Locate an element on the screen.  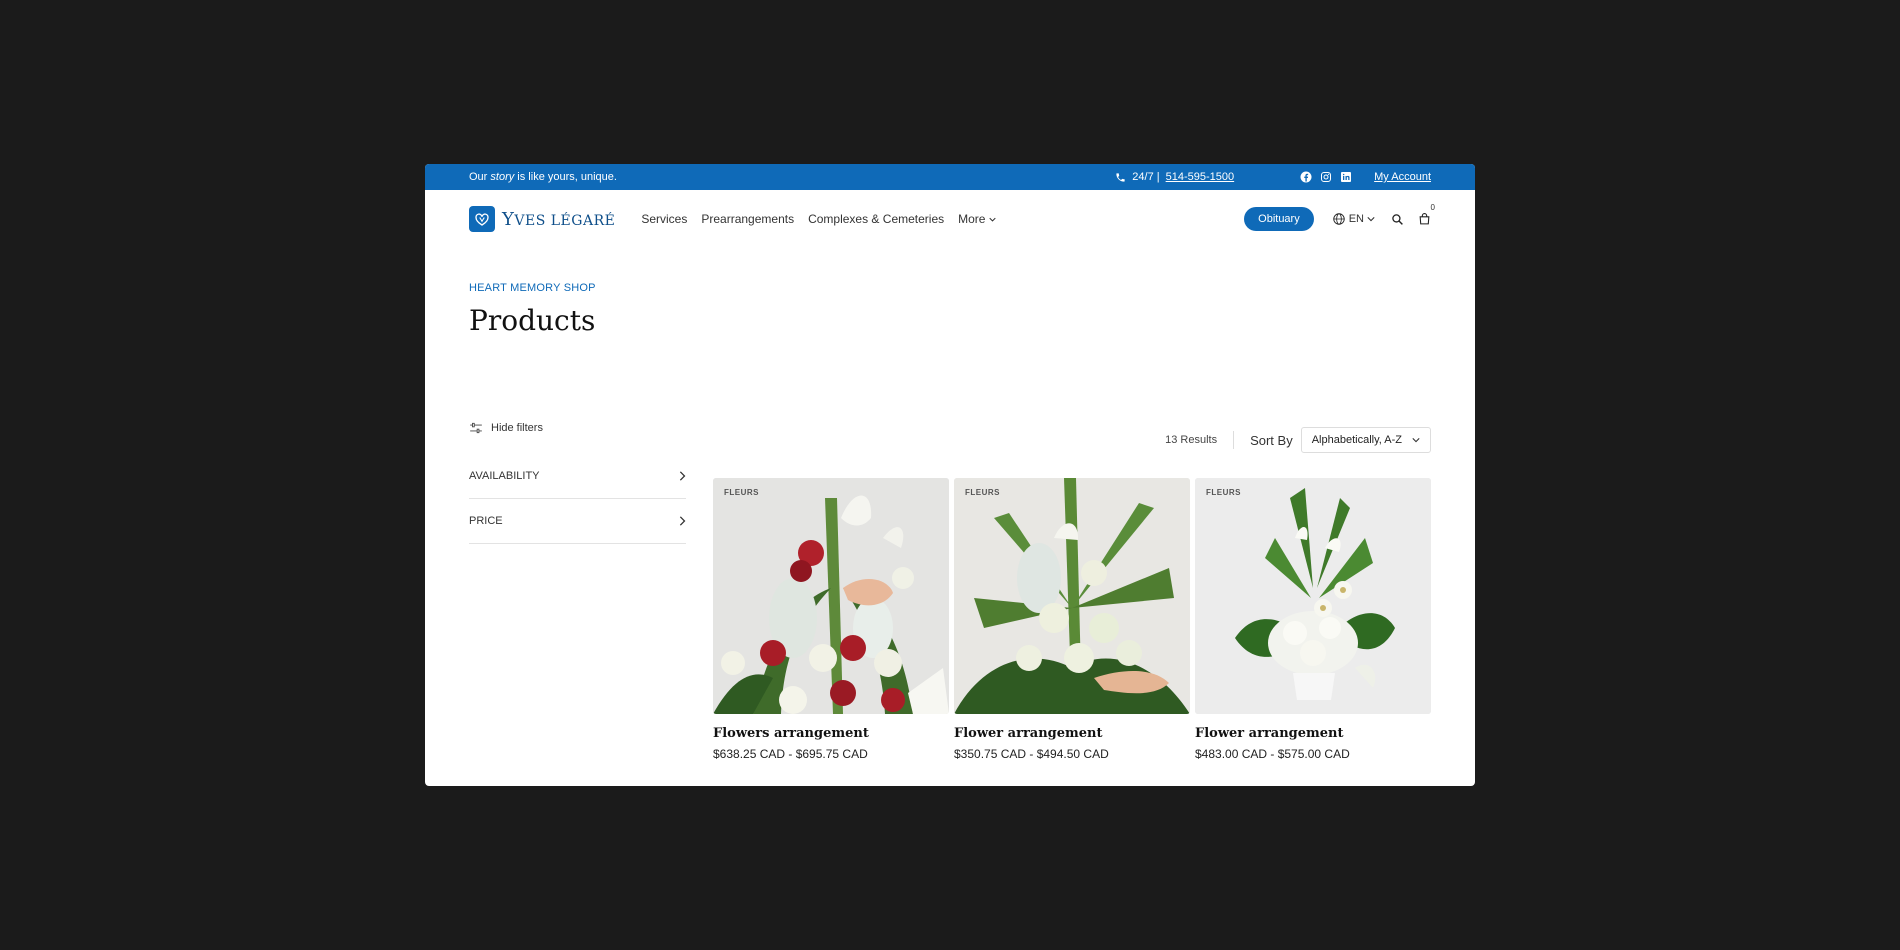
divider is located at coordinates (1234, 440).